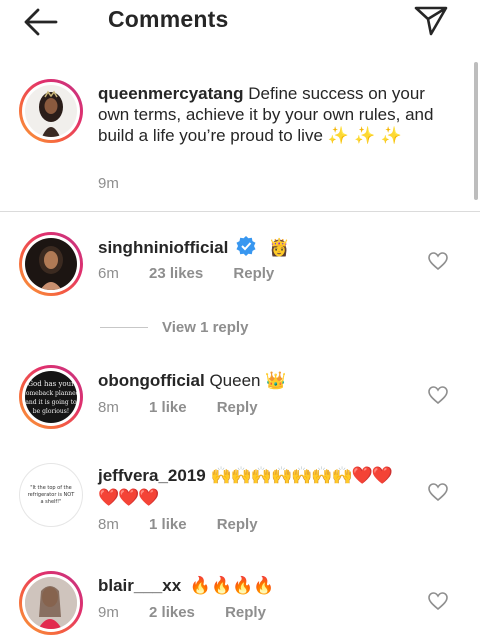 This screenshot has height=641, width=480. What do you see at coordinates (172, 612) in the screenshot?
I see `likes-count: 2 likes` at bounding box center [172, 612].